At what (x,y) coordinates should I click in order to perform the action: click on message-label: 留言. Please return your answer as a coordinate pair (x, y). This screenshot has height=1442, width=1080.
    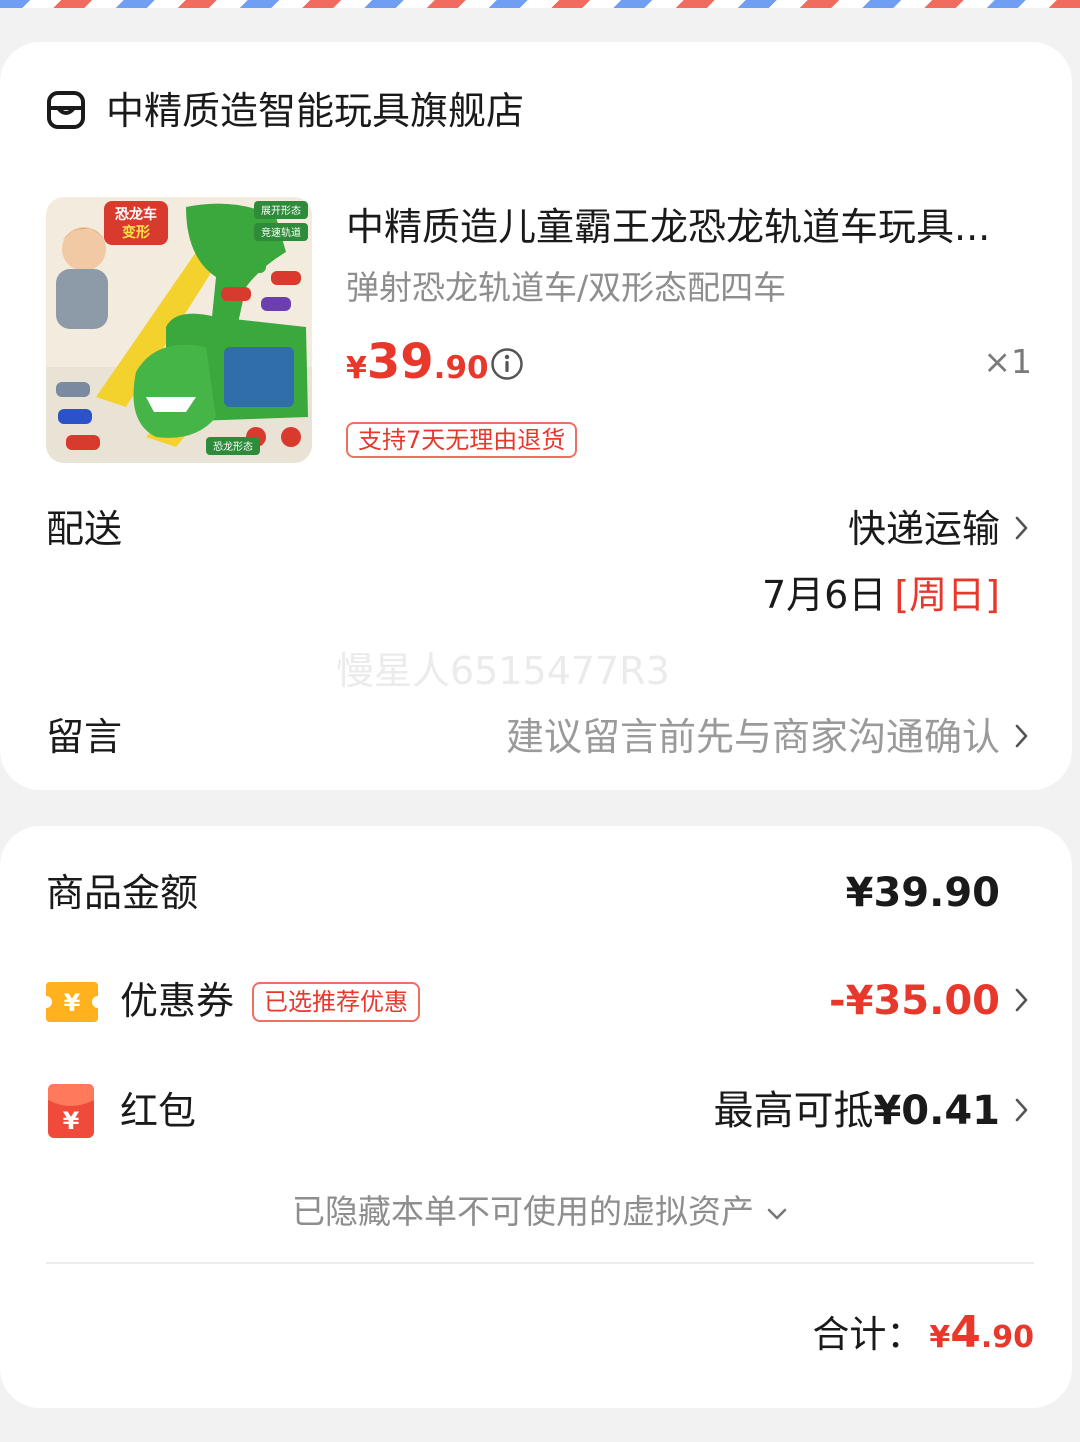
    Looking at the image, I should click on (84, 737).